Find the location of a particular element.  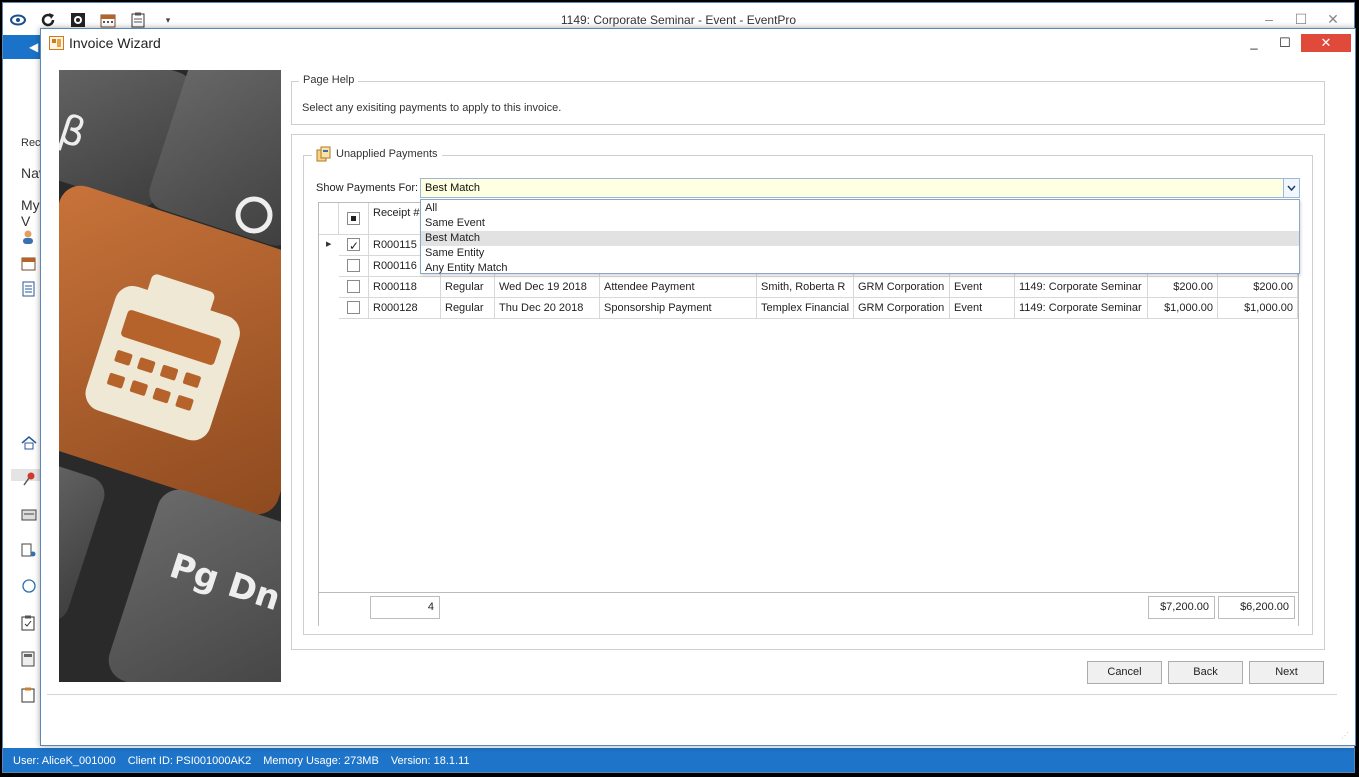

report-icon is located at coordinates (29, 695).